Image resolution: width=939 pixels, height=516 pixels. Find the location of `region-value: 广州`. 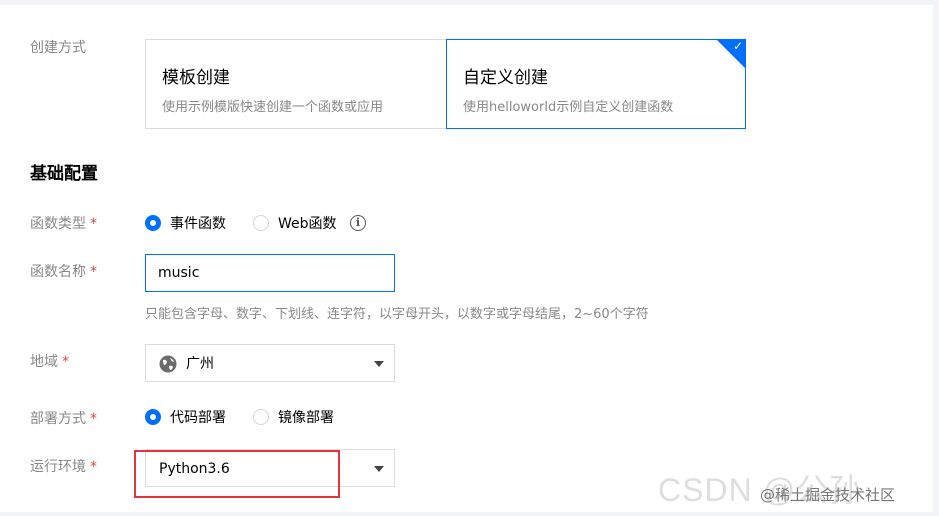

region-value: 广州 is located at coordinates (200, 364).